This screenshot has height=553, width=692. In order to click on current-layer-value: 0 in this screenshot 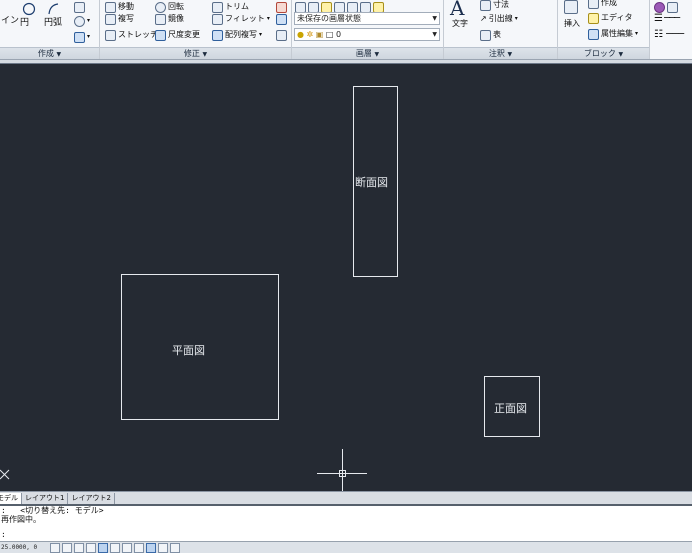, I will do `click(339, 34)`.